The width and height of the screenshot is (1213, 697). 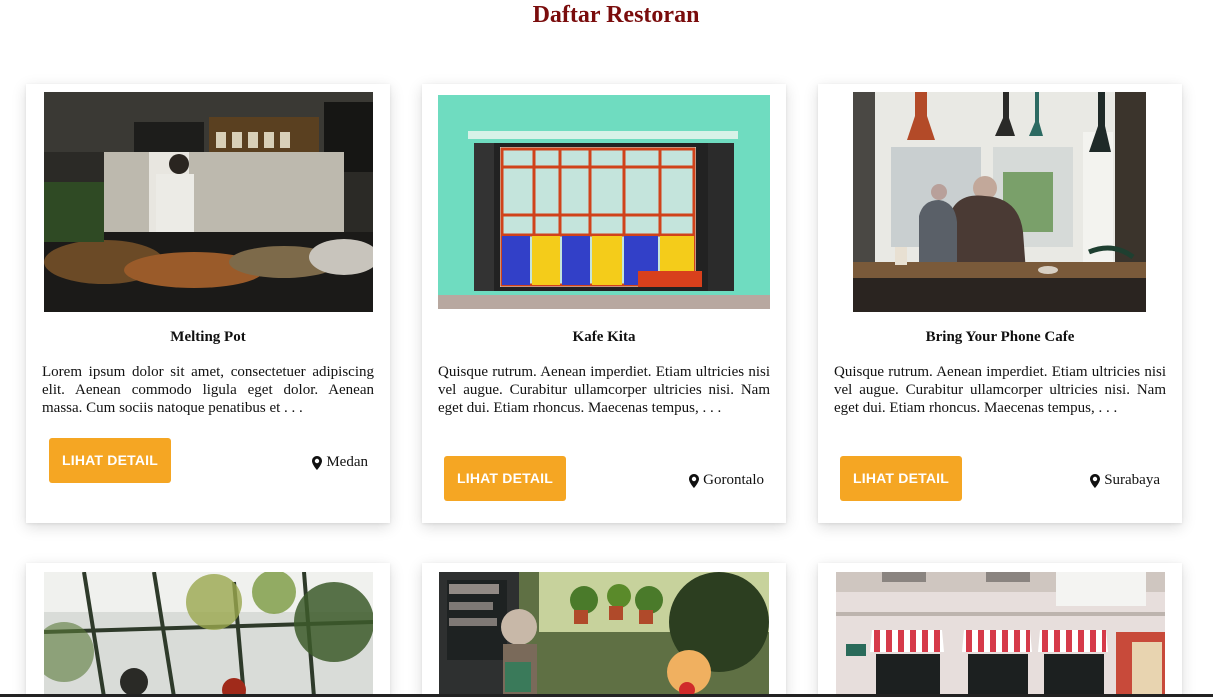 I want to click on restaurant-city: Gorontalo, so click(x=733, y=480).